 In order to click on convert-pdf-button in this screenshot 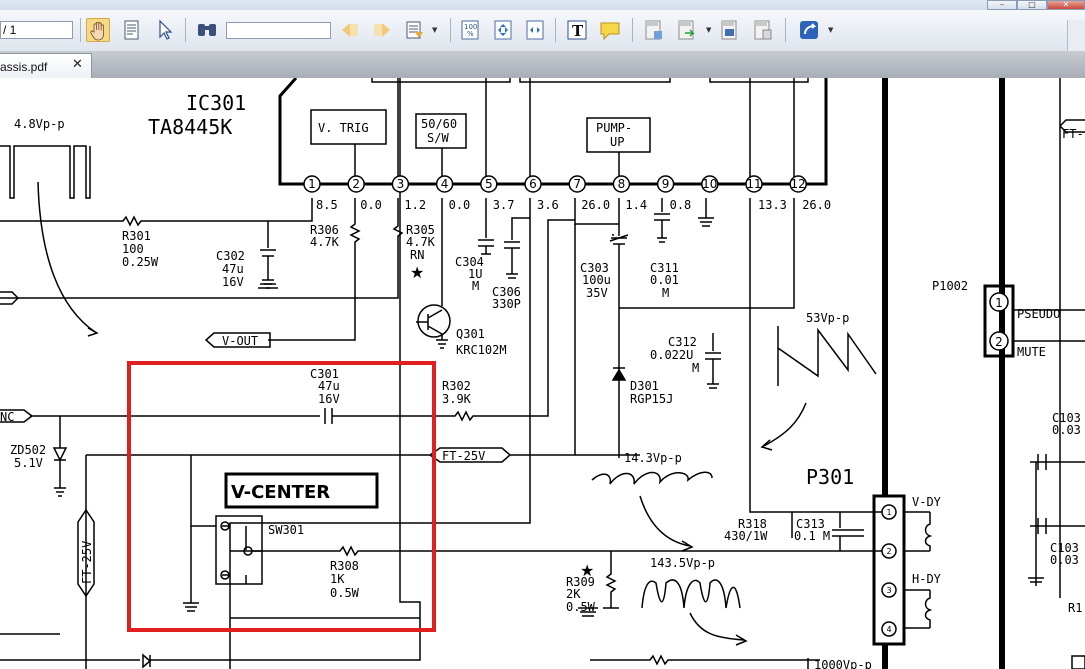, I will do `click(763, 30)`.